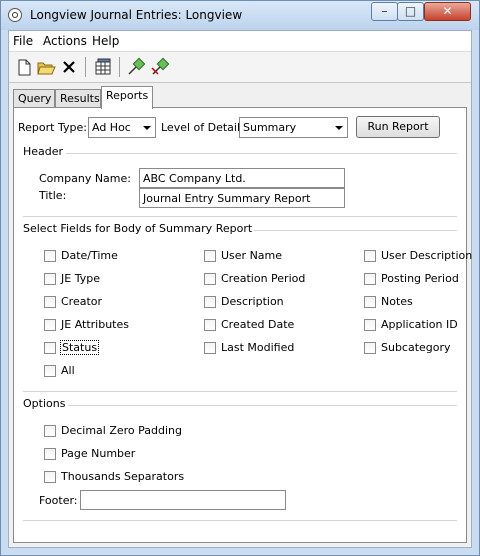  What do you see at coordinates (68, 370) in the screenshot?
I see `checkbox-label: All` at bounding box center [68, 370].